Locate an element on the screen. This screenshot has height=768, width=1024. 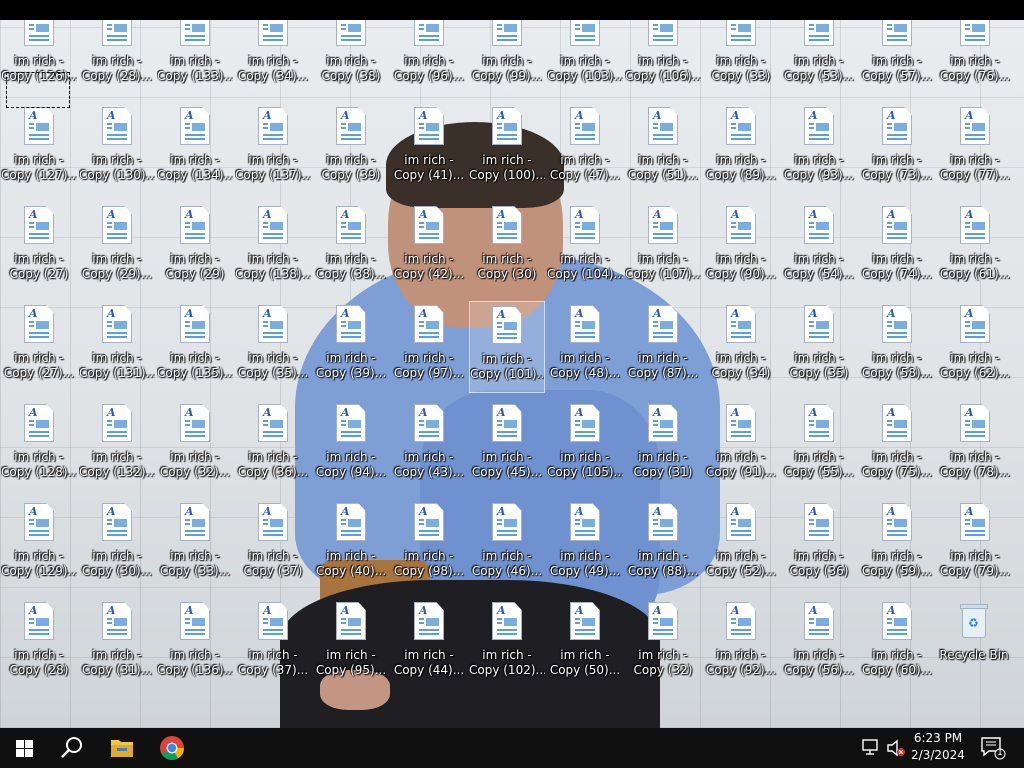
desktop-file-icon-item: Aim rich - Copy (29) is located at coordinates (195, 248).